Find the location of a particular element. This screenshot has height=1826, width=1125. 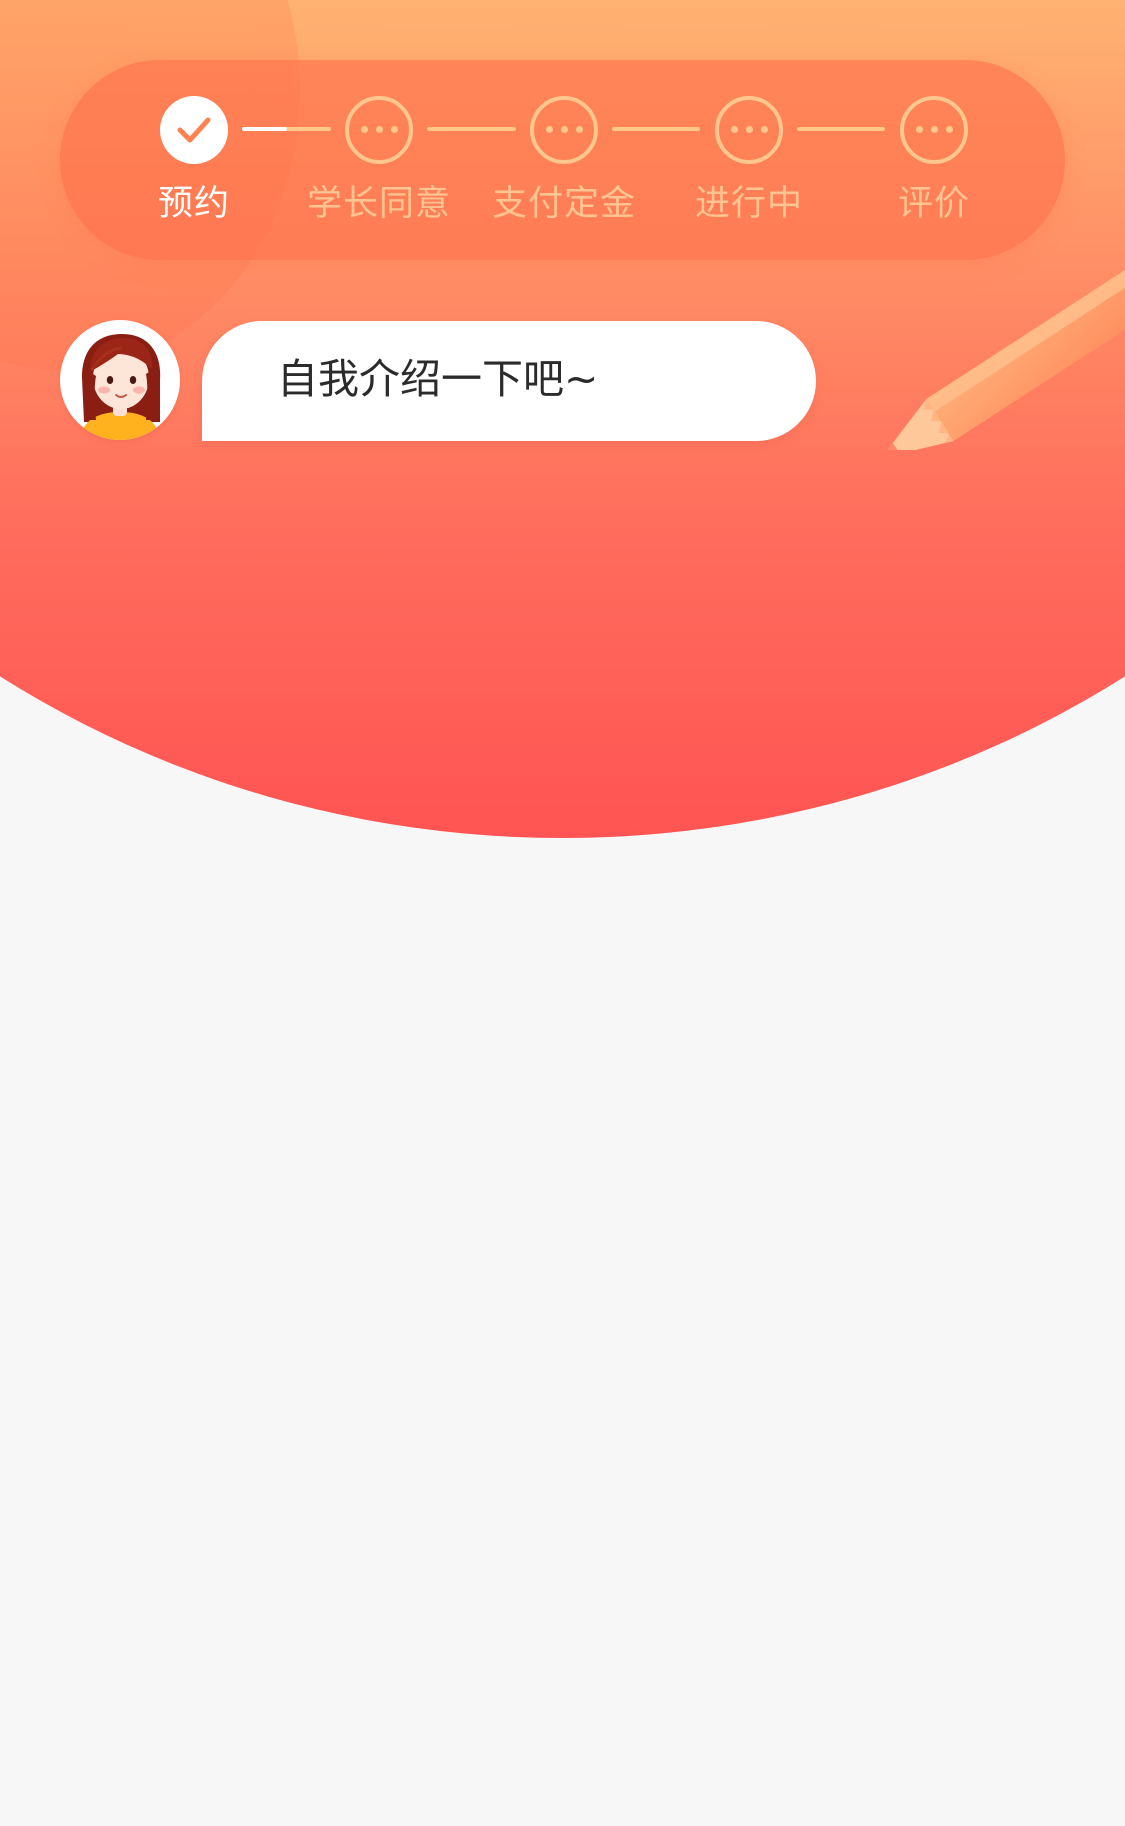

step-1-label: 预约 is located at coordinates (193, 204).